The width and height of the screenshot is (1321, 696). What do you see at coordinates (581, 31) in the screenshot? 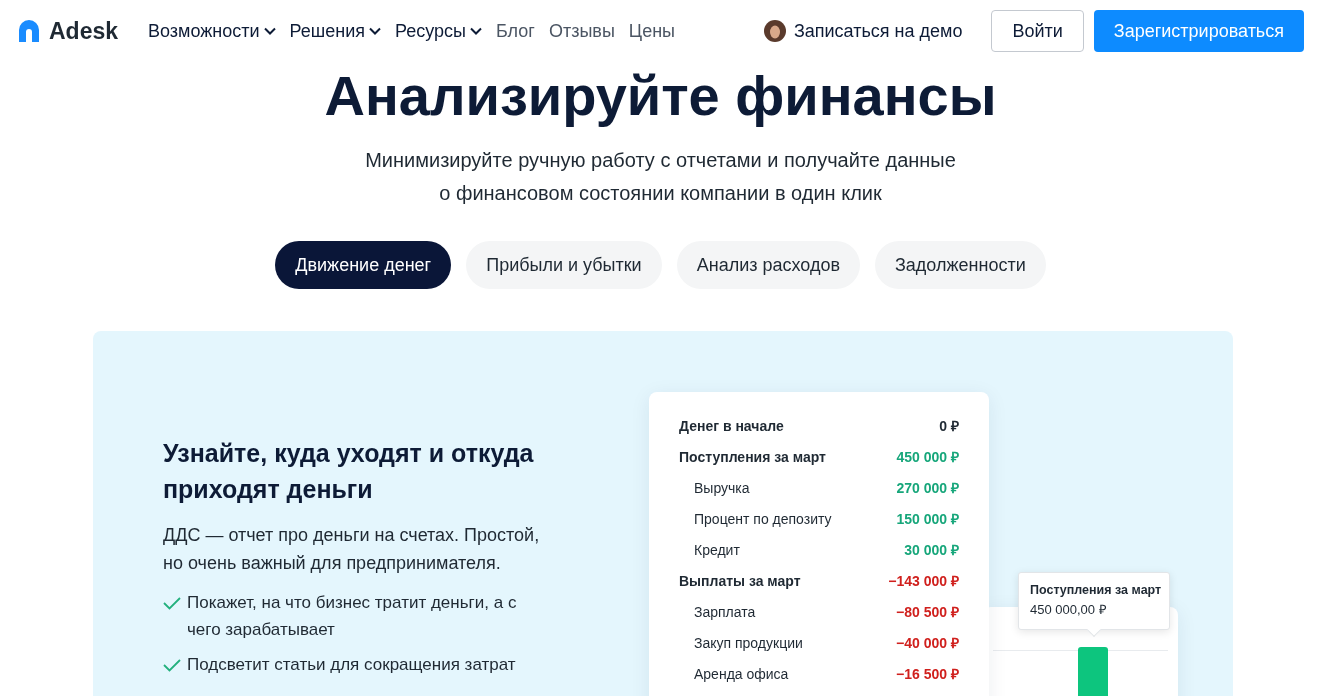
I see `nav-link: Отзывы` at bounding box center [581, 31].